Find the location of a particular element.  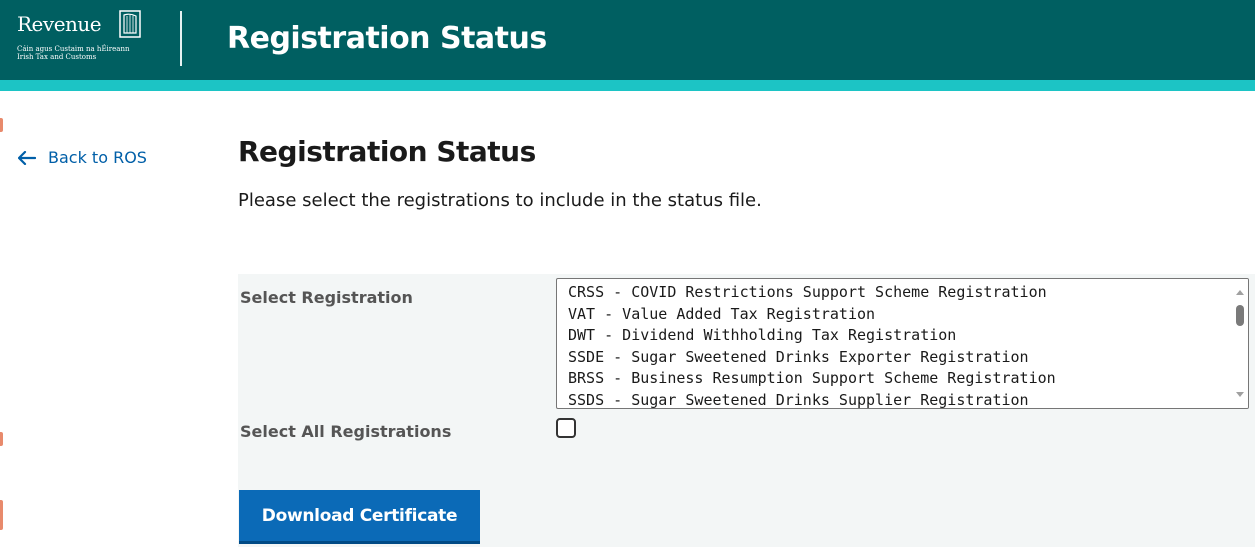

download-certificate-button: Download Certificate is located at coordinates (359, 517).